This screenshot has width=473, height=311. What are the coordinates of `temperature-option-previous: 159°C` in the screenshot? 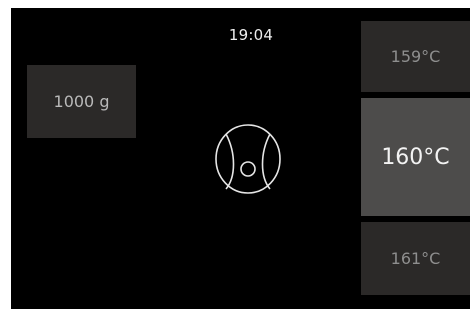 It's located at (415, 56).